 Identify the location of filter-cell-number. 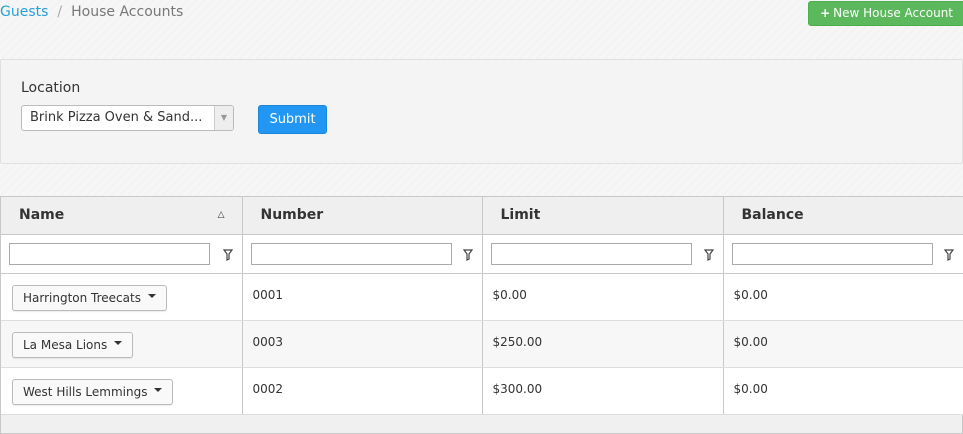
(362, 254).